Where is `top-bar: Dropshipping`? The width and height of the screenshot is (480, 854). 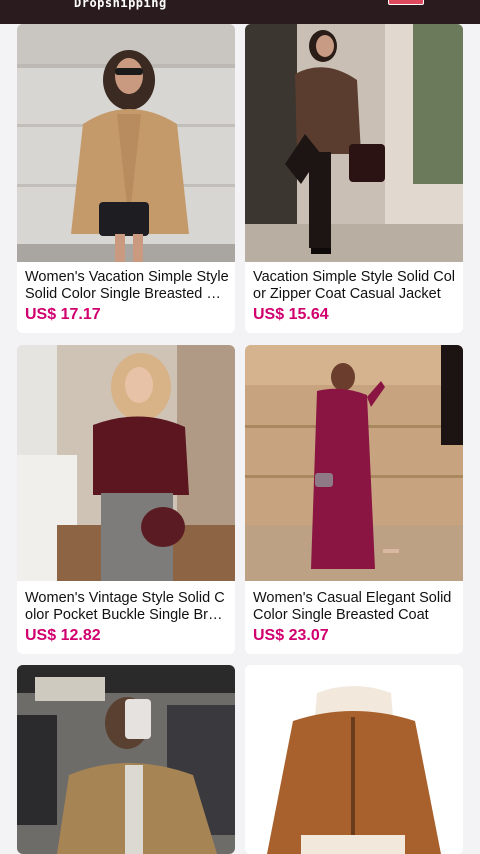 top-bar: Dropshipping is located at coordinates (240, 12).